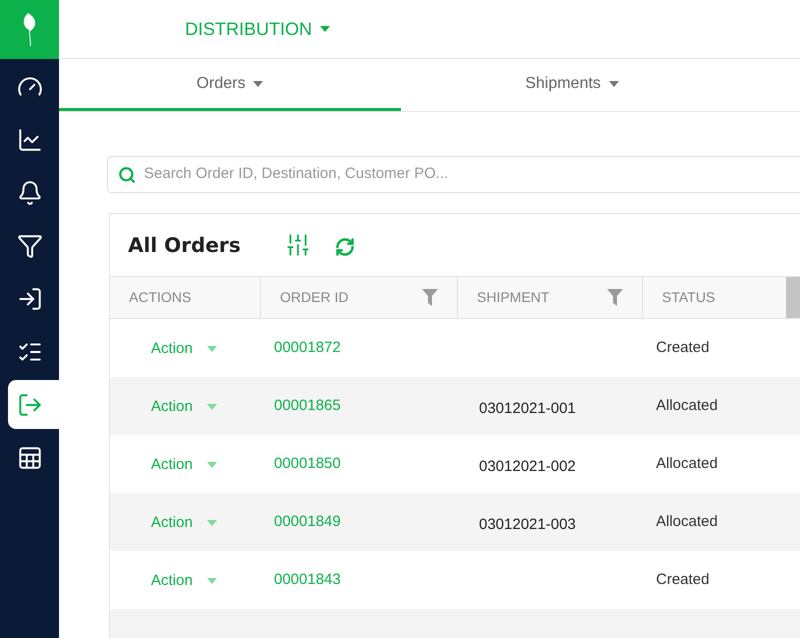  I want to click on logo-tile, so click(29, 29).